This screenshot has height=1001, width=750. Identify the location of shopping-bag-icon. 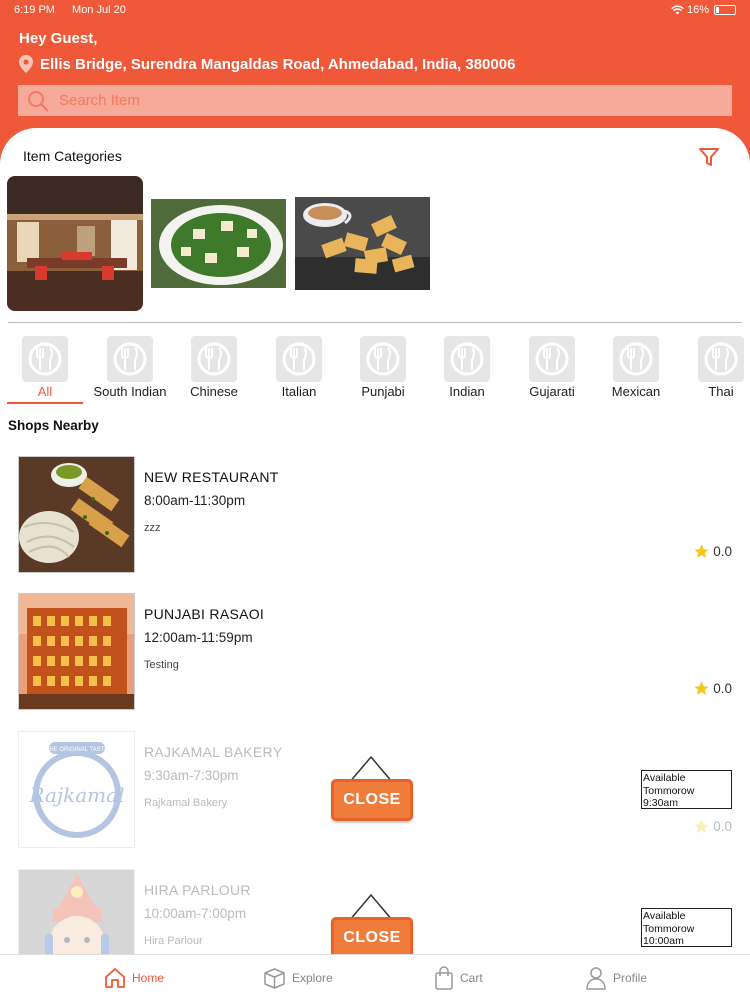
(444, 978).